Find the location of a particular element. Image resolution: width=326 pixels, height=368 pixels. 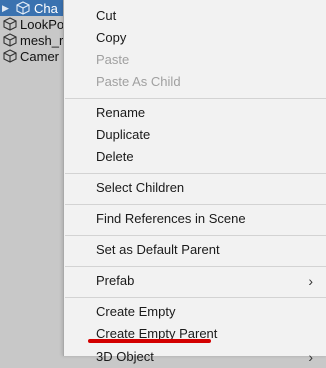

menu-item-find-references: Find References in Scene is located at coordinates (195, 219).